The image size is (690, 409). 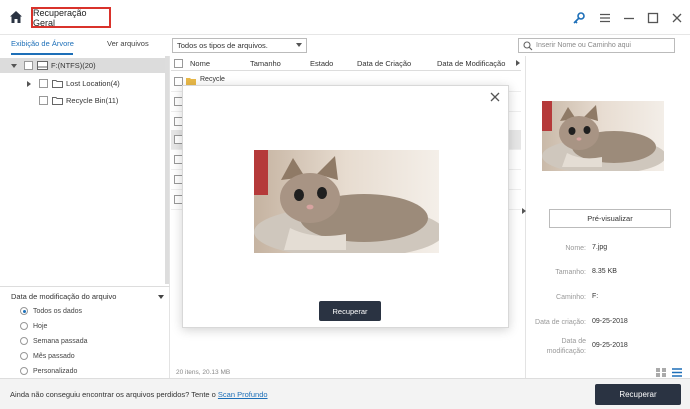 I want to click on tab-tree-view: Exibição de Árvore, so click(x=42, y=43).